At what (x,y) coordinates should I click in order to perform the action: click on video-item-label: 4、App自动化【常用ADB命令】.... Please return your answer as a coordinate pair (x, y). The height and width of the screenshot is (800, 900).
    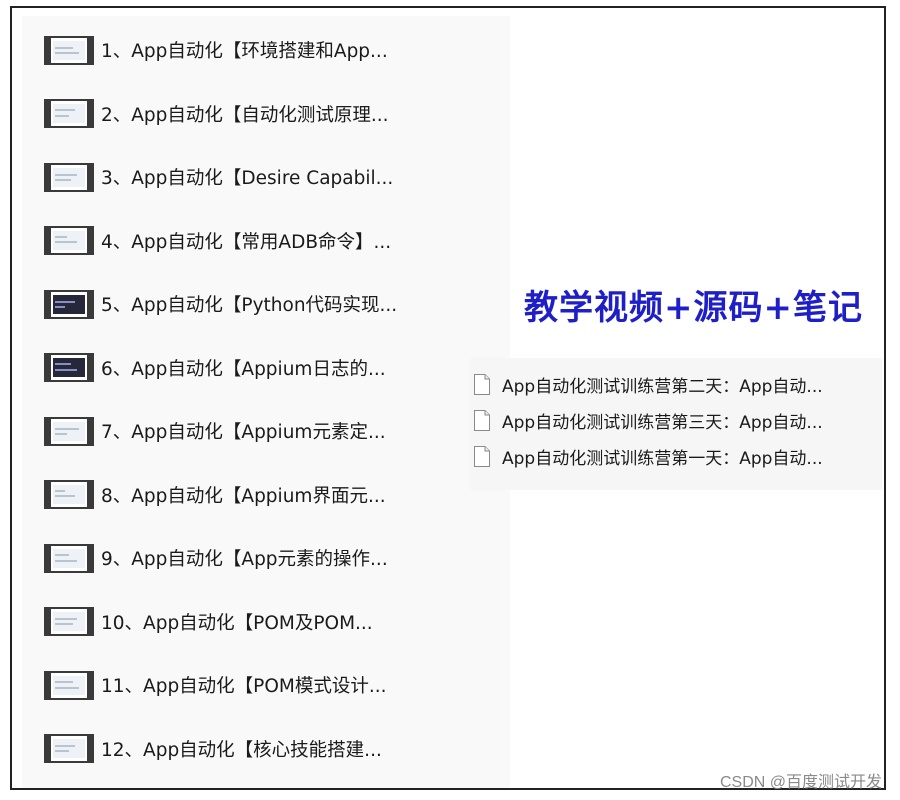
    Looking at the image, I should click on (246, 242).